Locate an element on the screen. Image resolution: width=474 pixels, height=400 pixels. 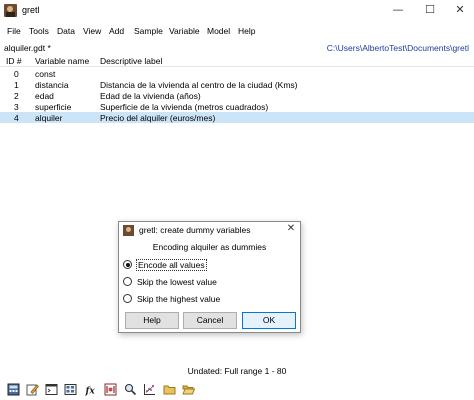
cancel-button: Cancel is located at coordinates (210, 320).